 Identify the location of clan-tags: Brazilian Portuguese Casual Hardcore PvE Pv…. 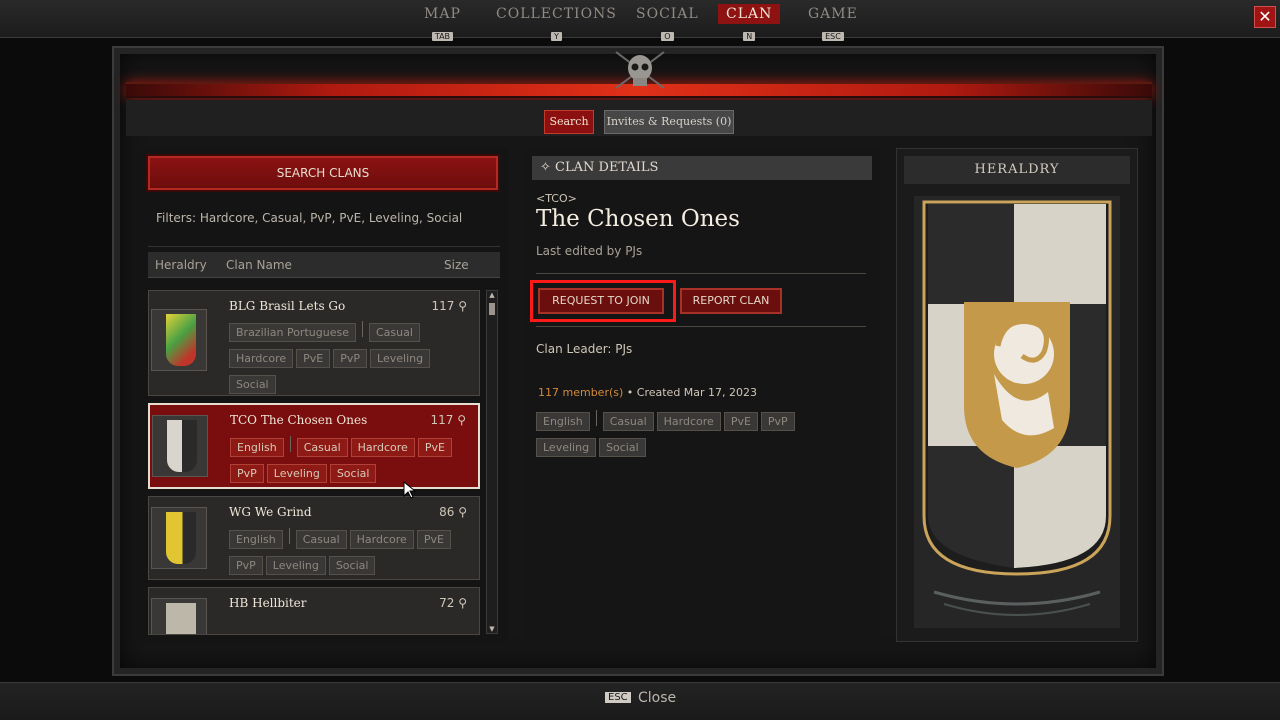
(349, 360).